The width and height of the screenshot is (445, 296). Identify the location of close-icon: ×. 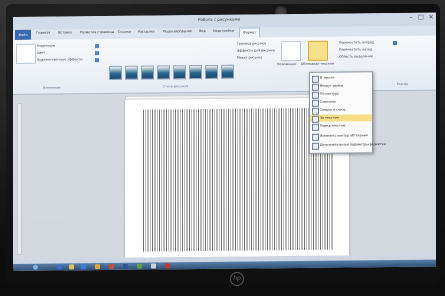
(431, 18).